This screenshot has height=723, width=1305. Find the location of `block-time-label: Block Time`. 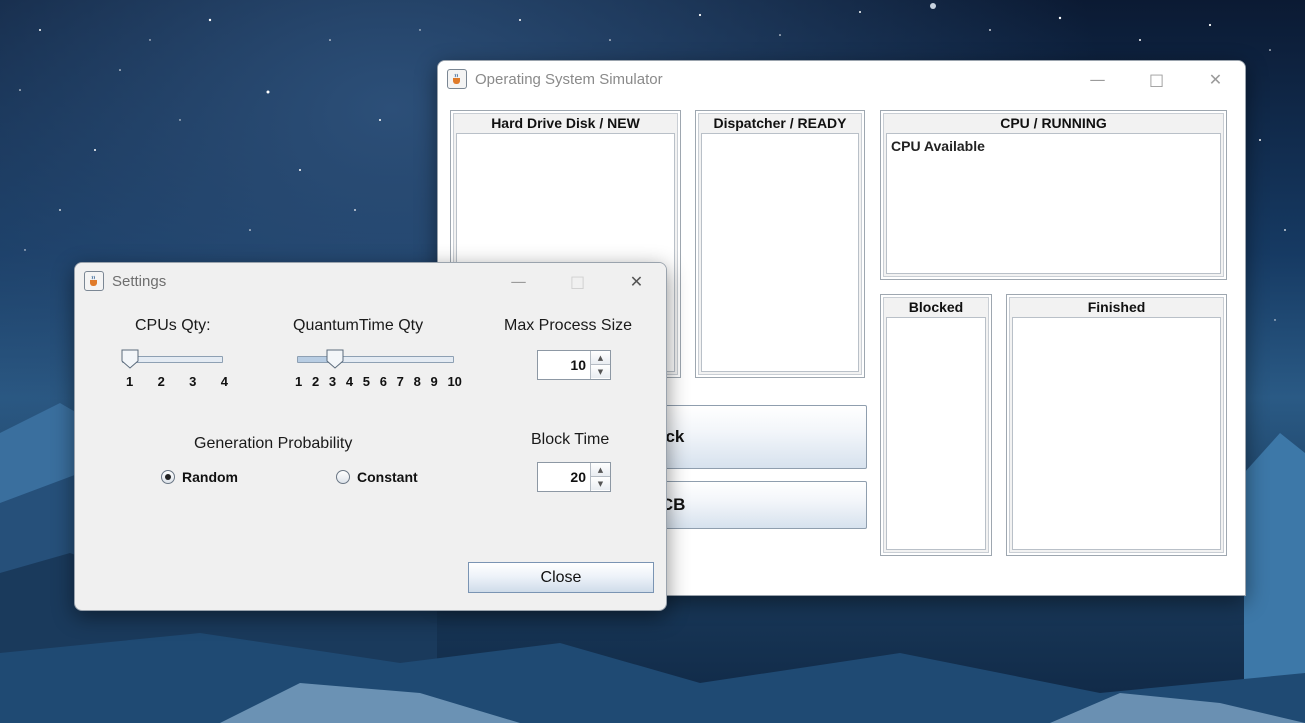

block-time-label: Block Time is located at coordinates (570, 439).